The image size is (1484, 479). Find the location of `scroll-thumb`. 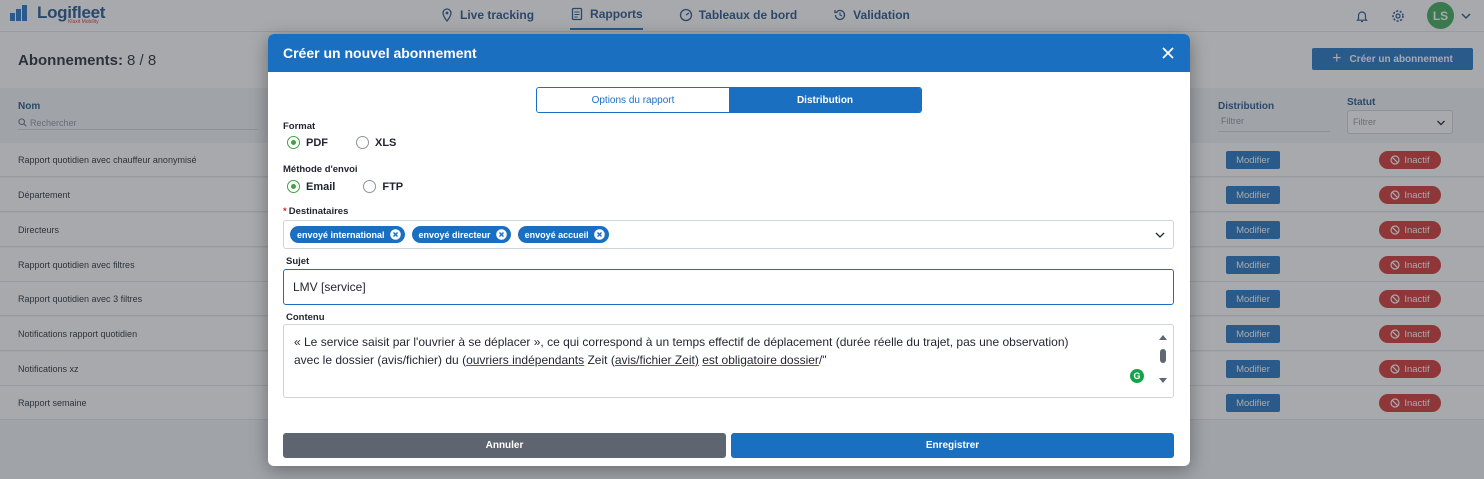

scroll-thumb is located at coordinates (1163, 356).